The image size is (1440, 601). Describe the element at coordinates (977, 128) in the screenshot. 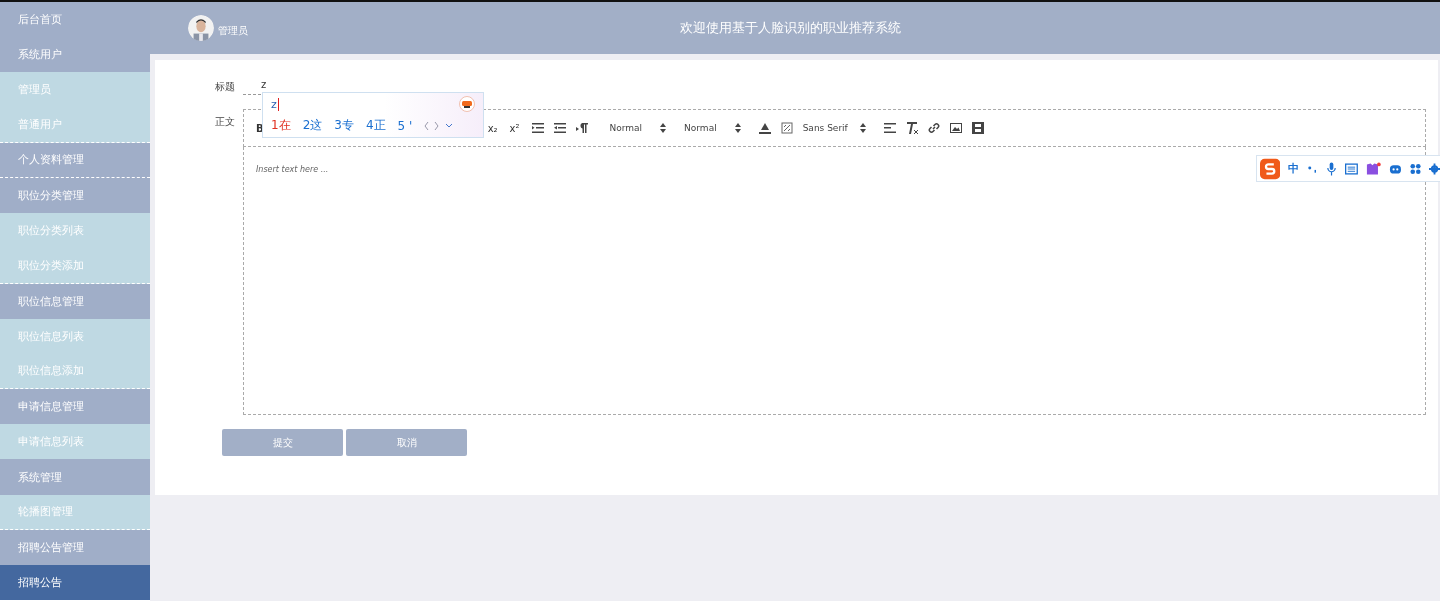

I see `video-icon` at that location.